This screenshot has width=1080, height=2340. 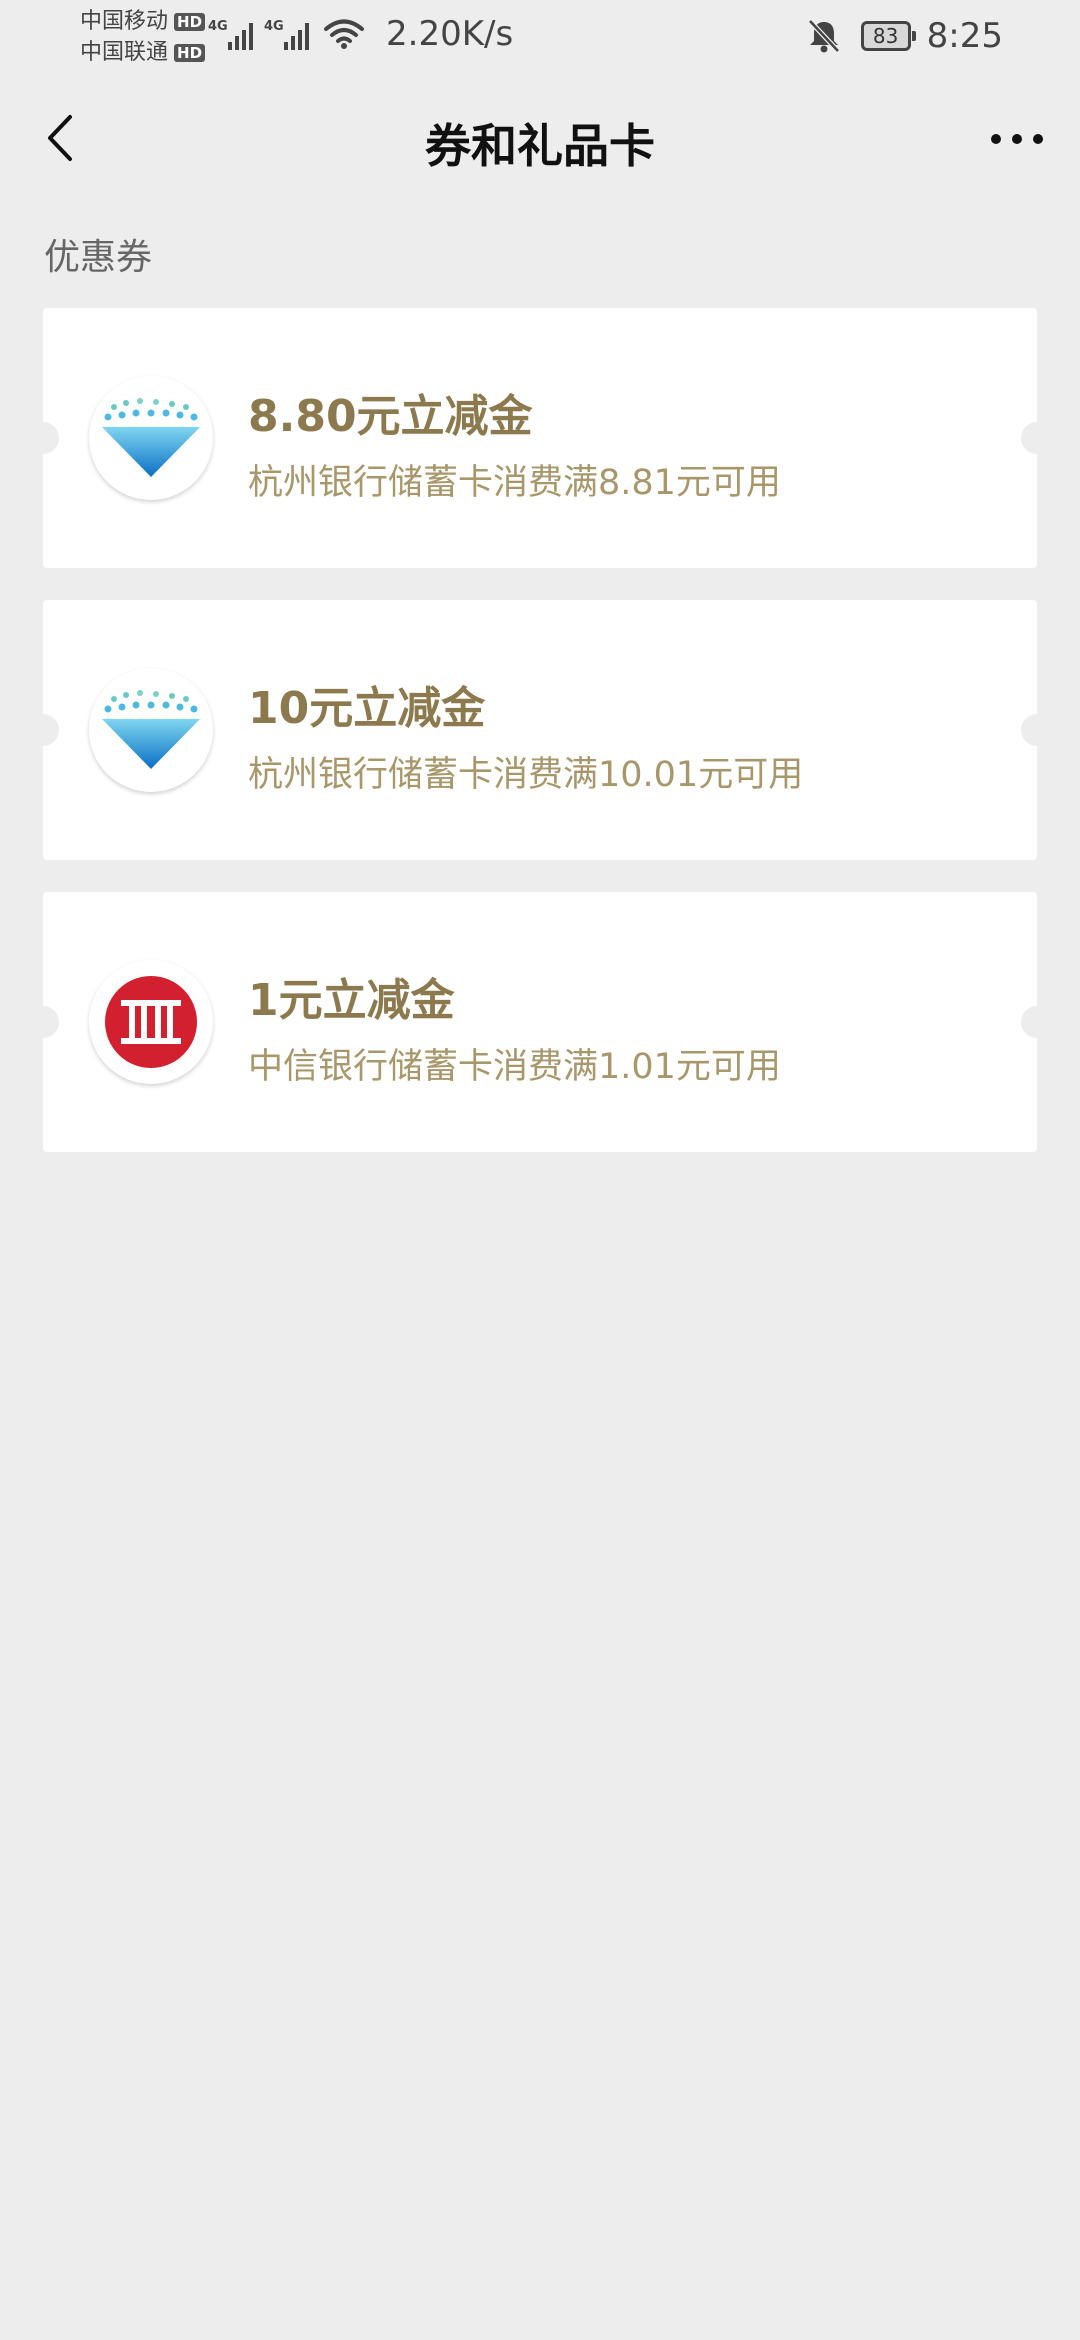 I want to click on wifi-icon, so click(x=344, y=34).